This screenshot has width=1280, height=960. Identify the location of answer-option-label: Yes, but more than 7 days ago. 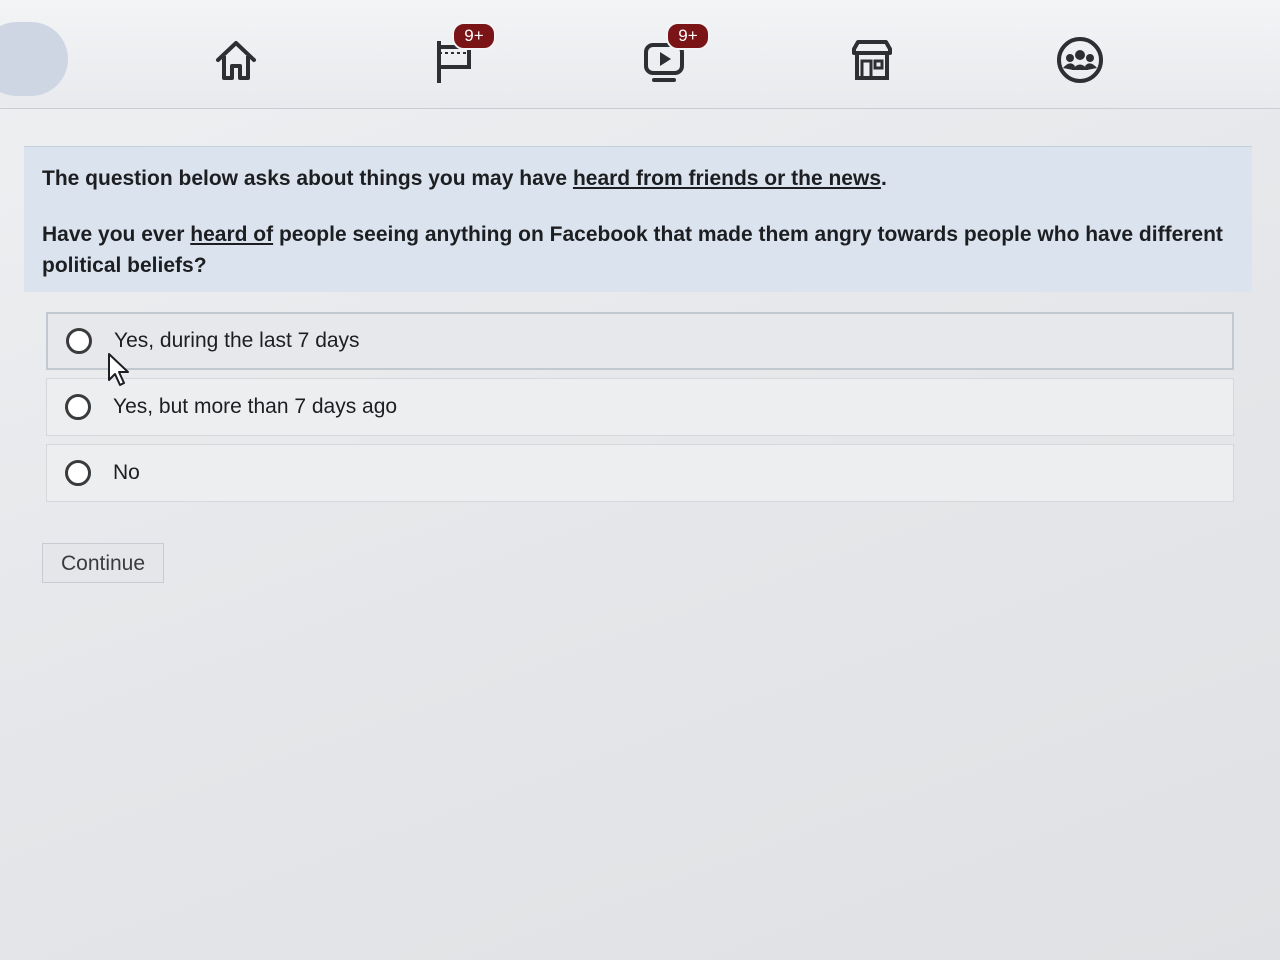
(255, 406).